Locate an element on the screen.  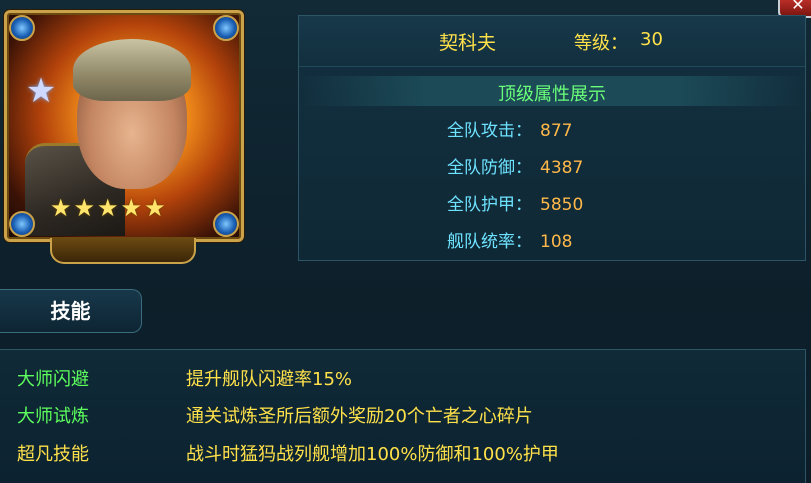
skill-description: 提升舰队闪避率15% is located at coordinates (269, 379).